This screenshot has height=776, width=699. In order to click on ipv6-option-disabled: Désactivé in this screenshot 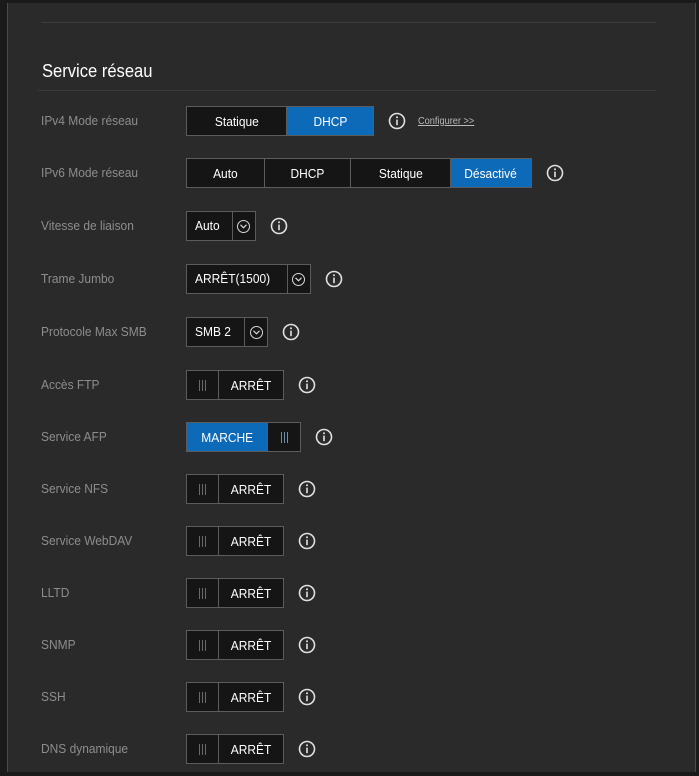, I will do `click(491, 173)`.